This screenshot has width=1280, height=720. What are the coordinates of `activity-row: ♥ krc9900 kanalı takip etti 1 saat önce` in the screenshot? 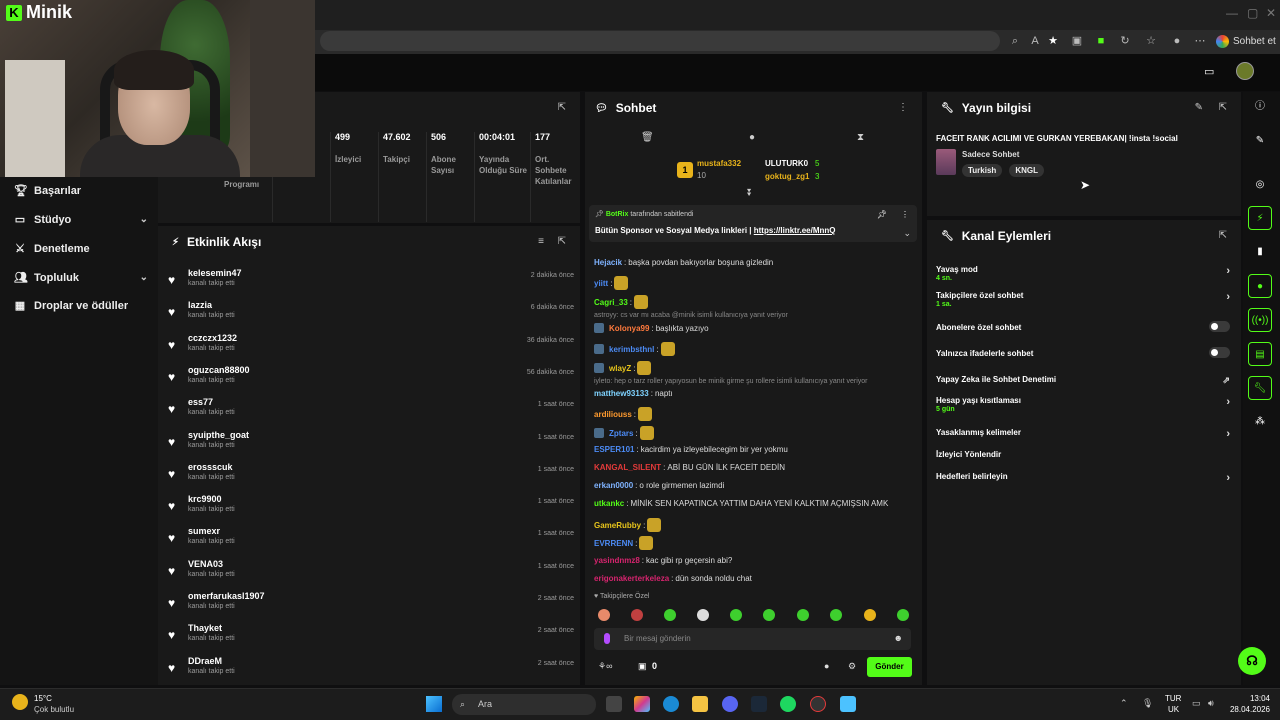 It's located at (371, 507).